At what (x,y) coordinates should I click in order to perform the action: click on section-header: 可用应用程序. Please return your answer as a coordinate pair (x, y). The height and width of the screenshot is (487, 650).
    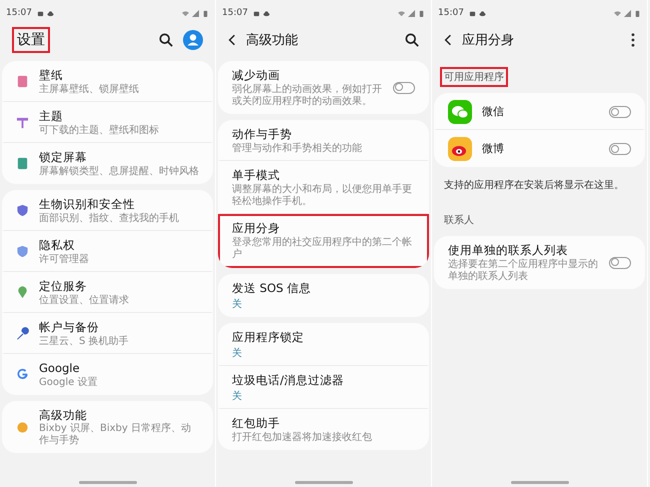
    Looking at the image, I should click on (474, 77).